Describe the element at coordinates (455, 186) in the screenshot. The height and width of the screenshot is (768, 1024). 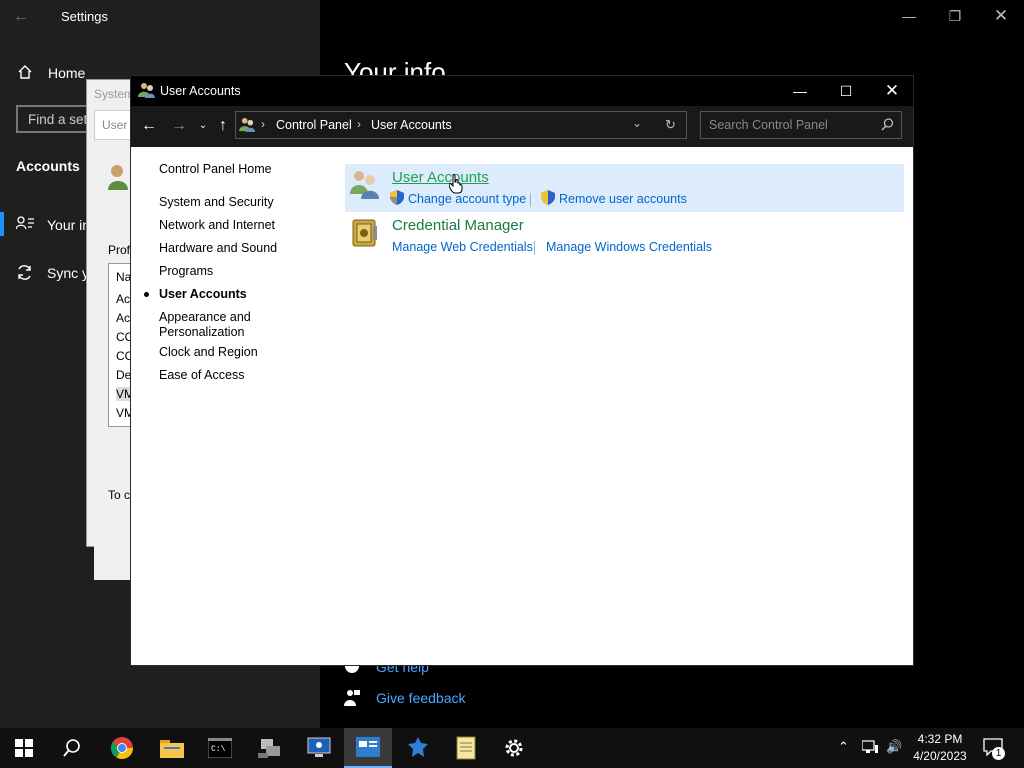
I see `hand-cursor-icon` at that location.